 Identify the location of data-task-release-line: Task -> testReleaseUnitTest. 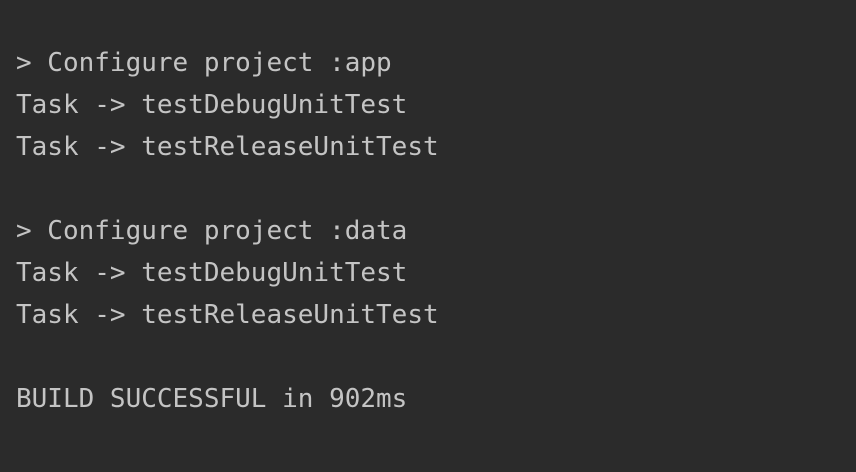
(227, 315).